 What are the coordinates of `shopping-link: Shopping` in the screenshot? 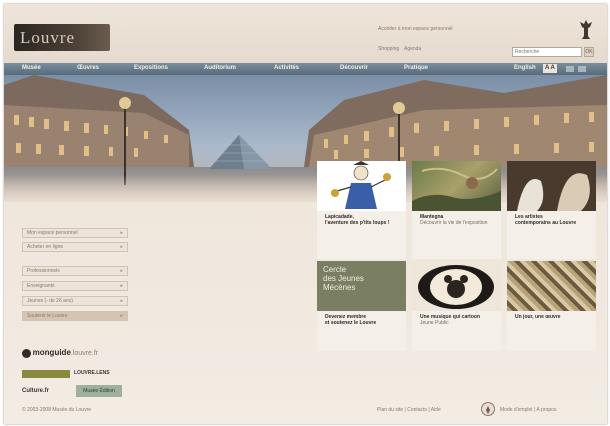 It's located at (388, 49).